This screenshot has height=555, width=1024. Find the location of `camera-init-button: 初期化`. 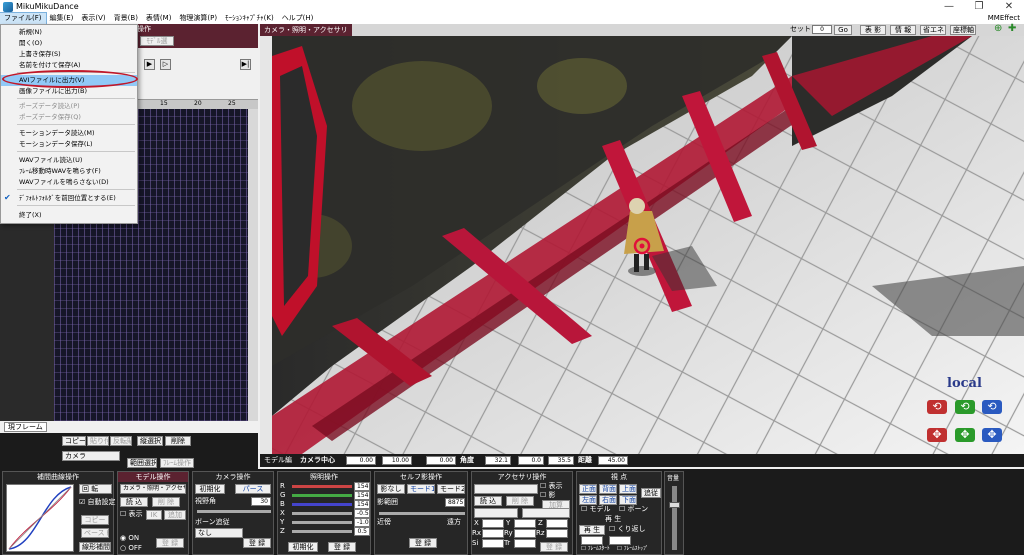

camera-init-button: 初期化 is located at coordinates (210, 489).